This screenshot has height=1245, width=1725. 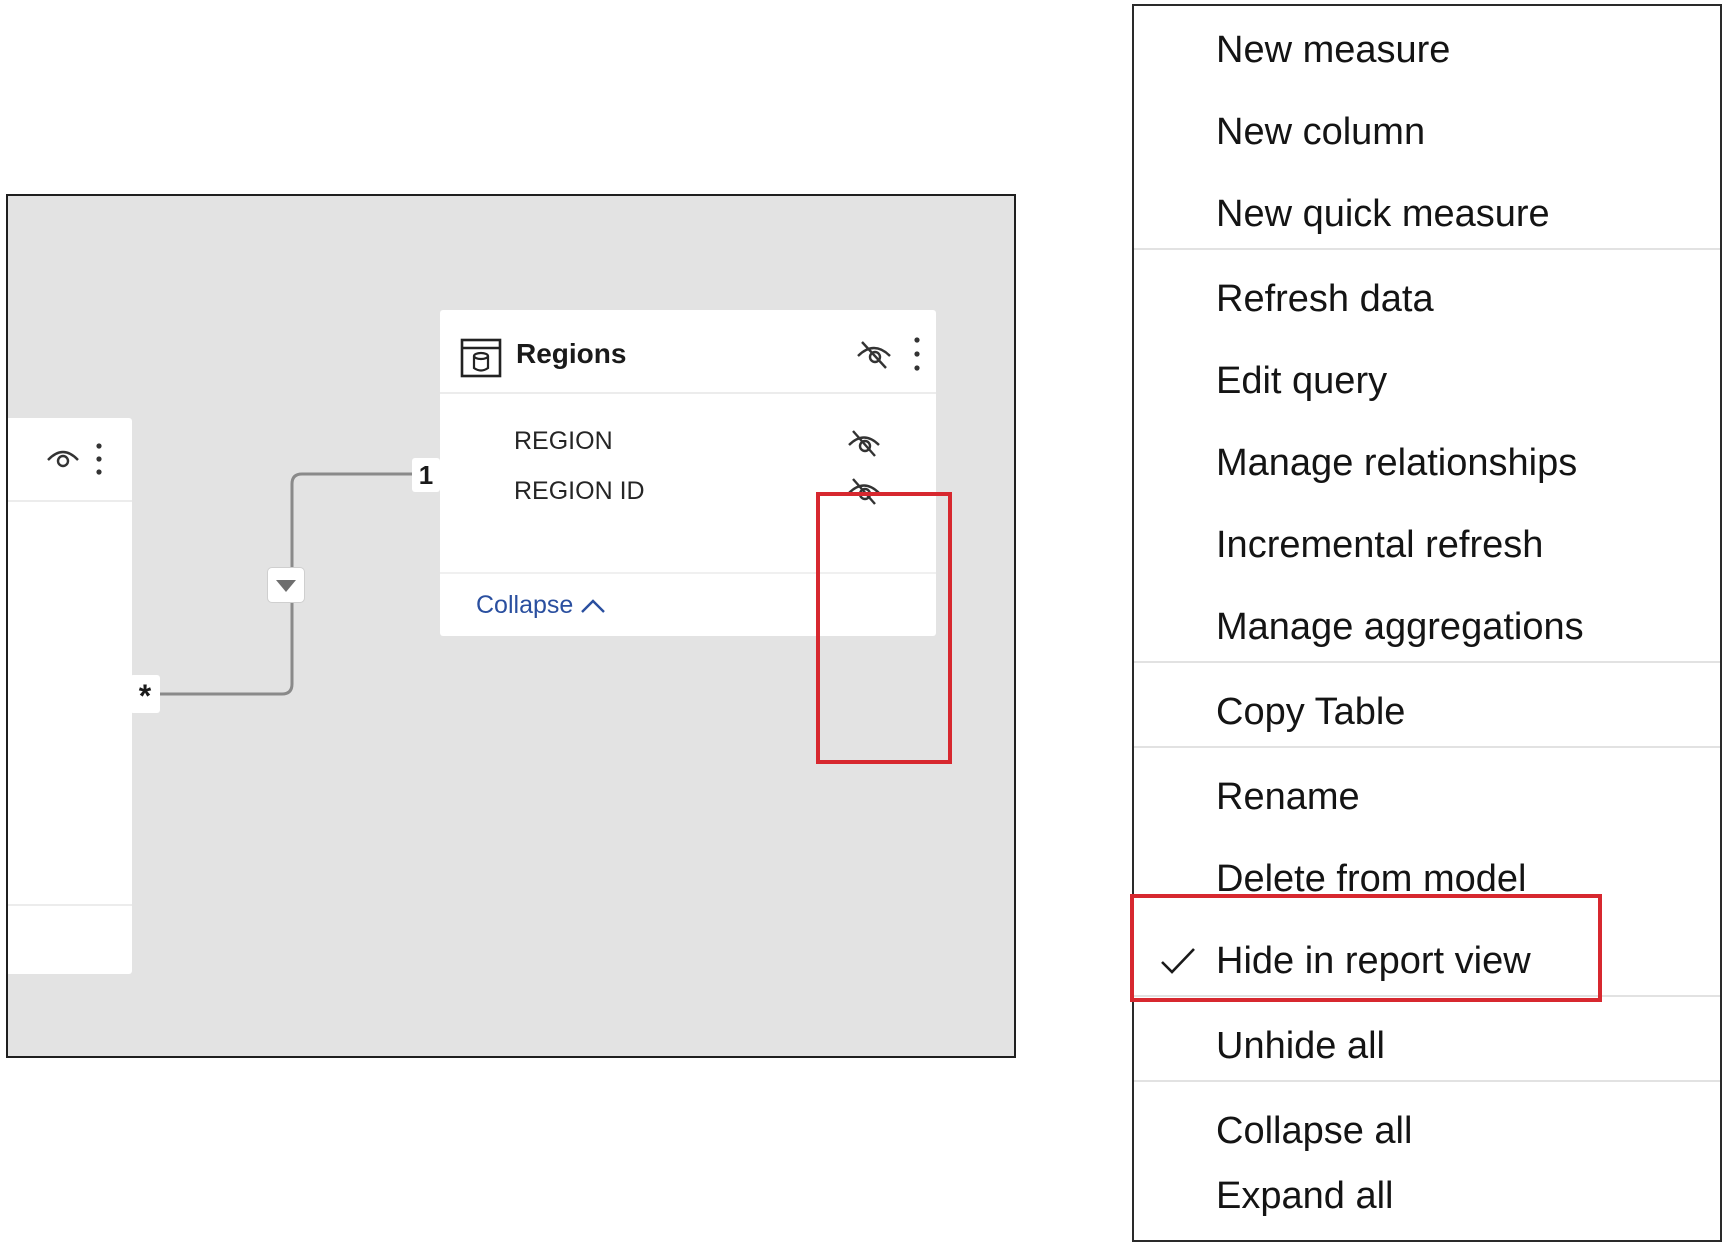 What do you see at coordinates (426, 475) in the screenshot?
I see `relationship-one-label: 1` at bounding box center [426, 475].